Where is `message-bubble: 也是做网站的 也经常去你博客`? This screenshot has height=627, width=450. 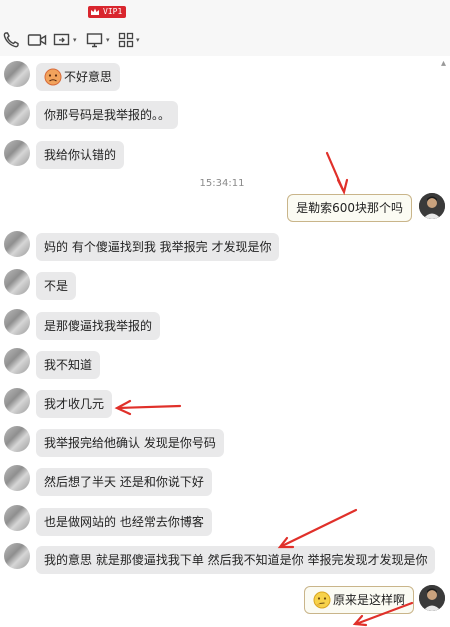
message-bubble: 也是做网站的 也经常去你博客 is located at coordinates (124, 522).